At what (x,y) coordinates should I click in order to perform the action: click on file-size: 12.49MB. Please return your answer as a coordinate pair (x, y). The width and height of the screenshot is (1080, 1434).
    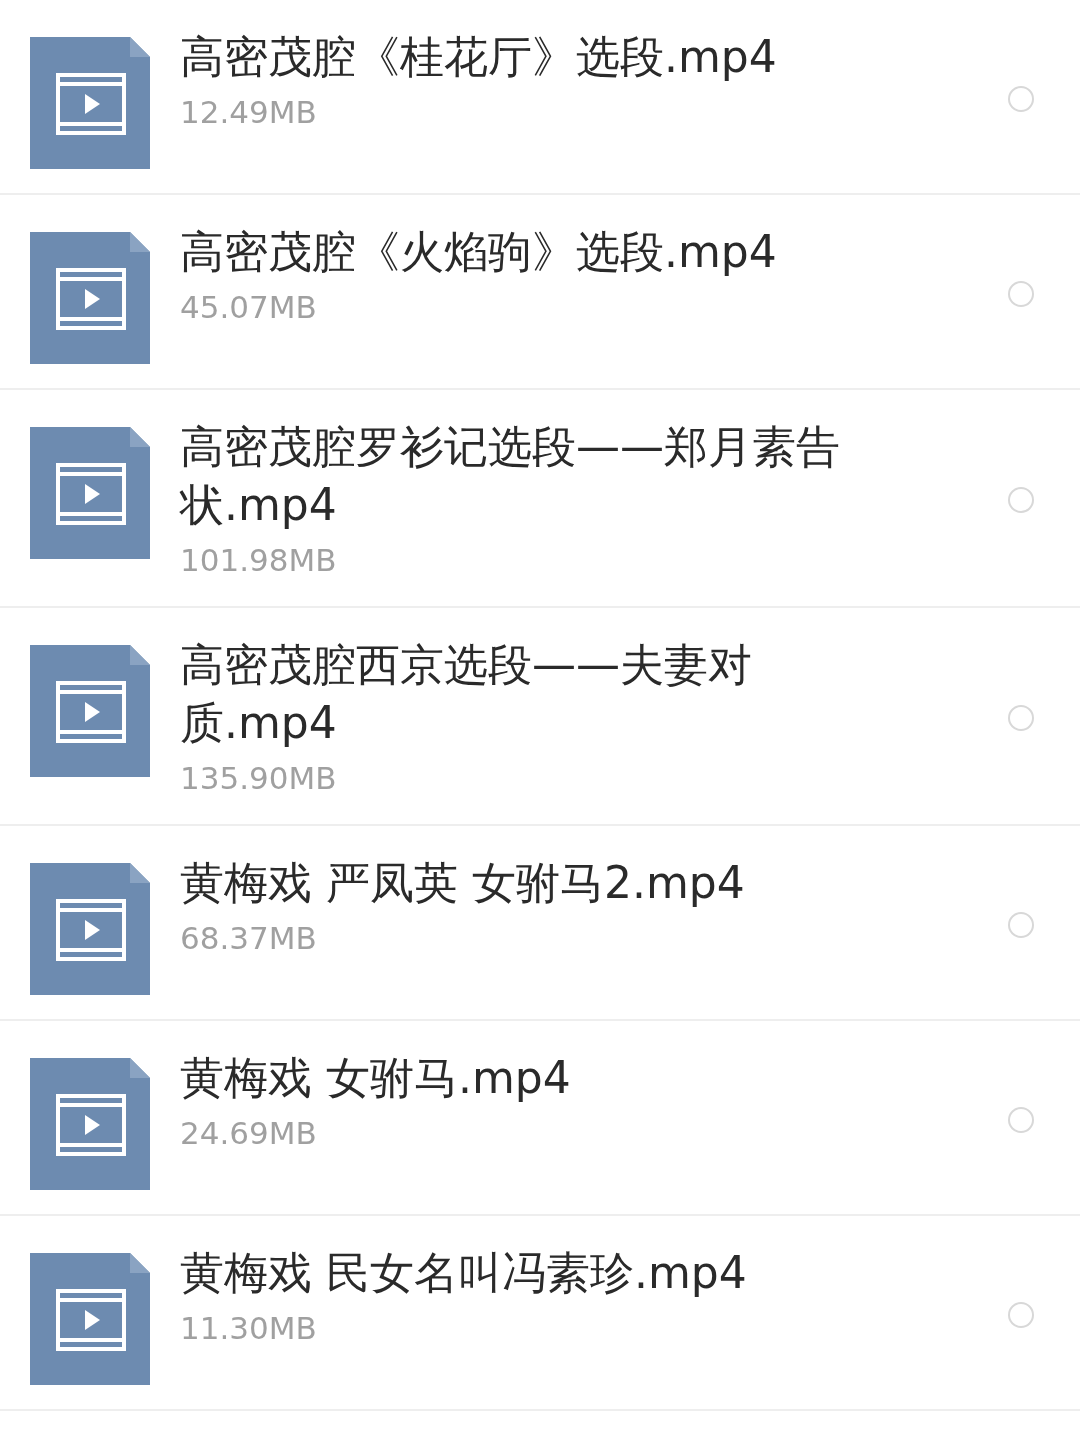
    Looking at the image, I should click on (249, 112).